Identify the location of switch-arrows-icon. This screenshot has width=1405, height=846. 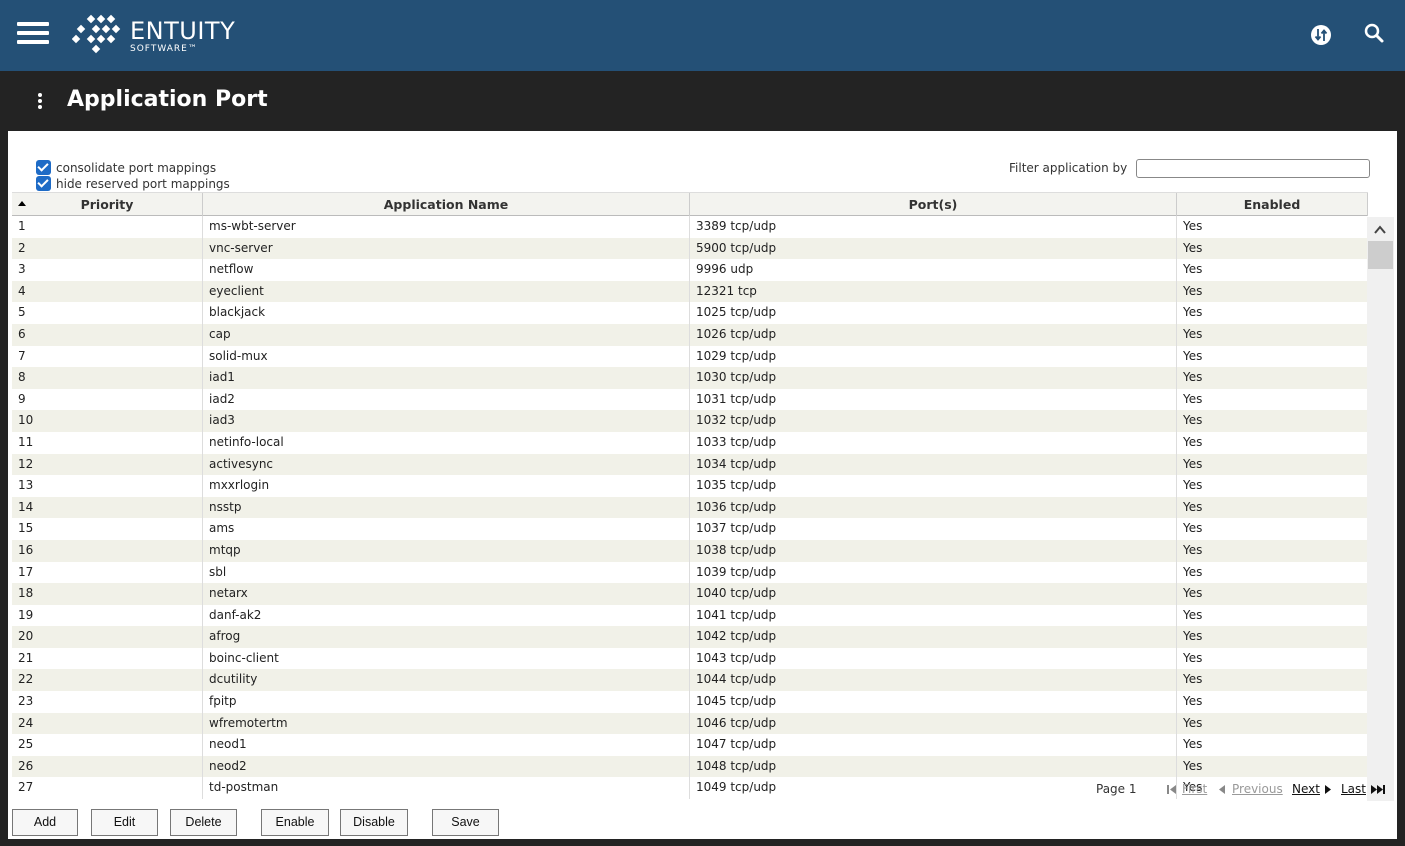
(1321, 35).